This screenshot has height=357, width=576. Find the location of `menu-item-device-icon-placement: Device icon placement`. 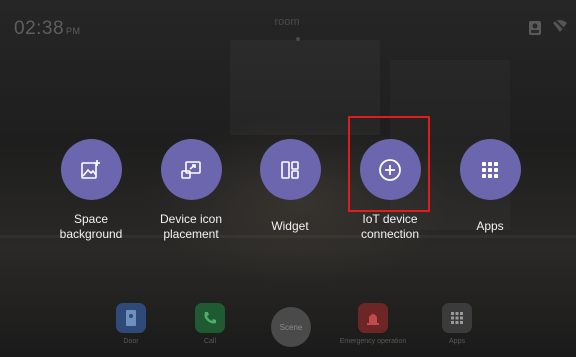

menu-item-device-icon-placement: Device icon placement is located at coordinates (191, 190).